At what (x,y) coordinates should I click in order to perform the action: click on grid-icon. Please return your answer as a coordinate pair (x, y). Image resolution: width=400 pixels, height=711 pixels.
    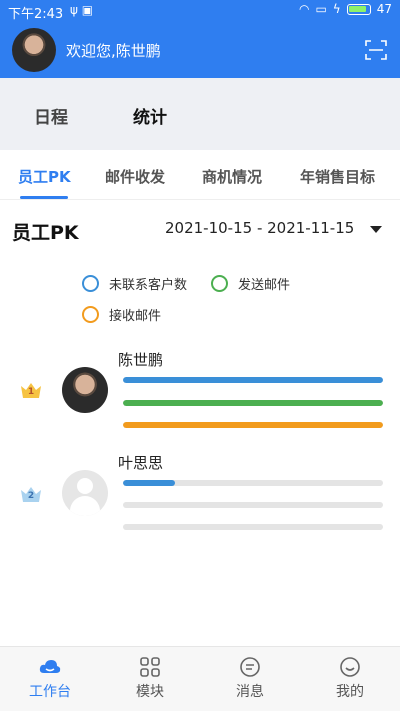
    Looking at the image, I should click on (150, 667).